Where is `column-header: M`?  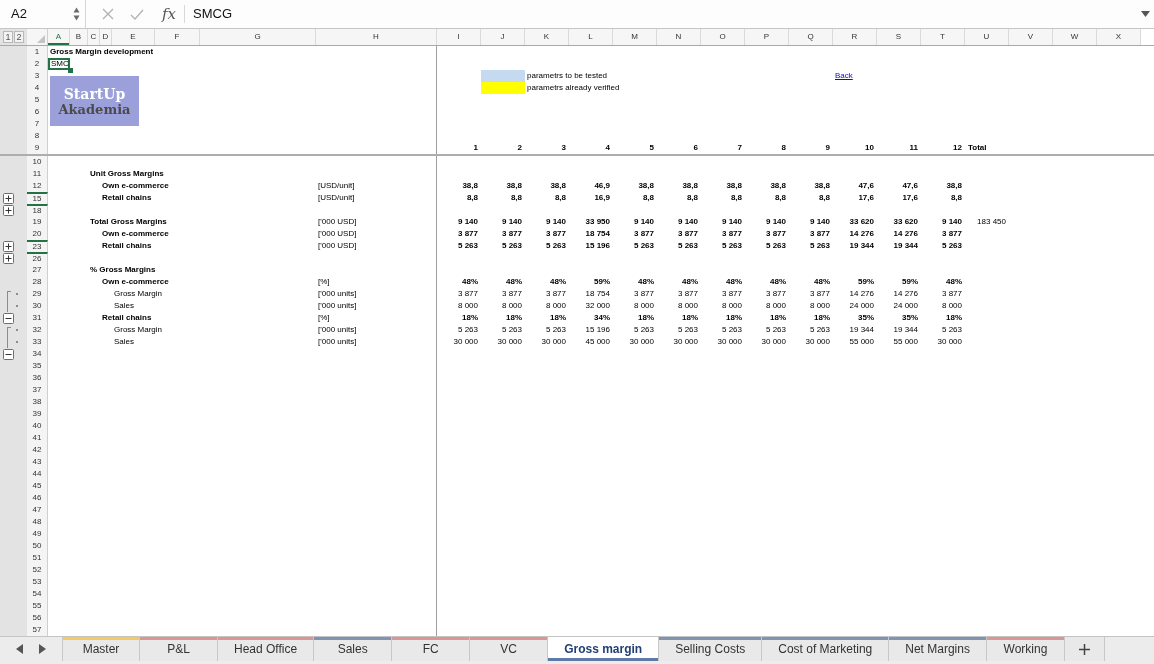
column-header: M is located at coordinates (635, 37).